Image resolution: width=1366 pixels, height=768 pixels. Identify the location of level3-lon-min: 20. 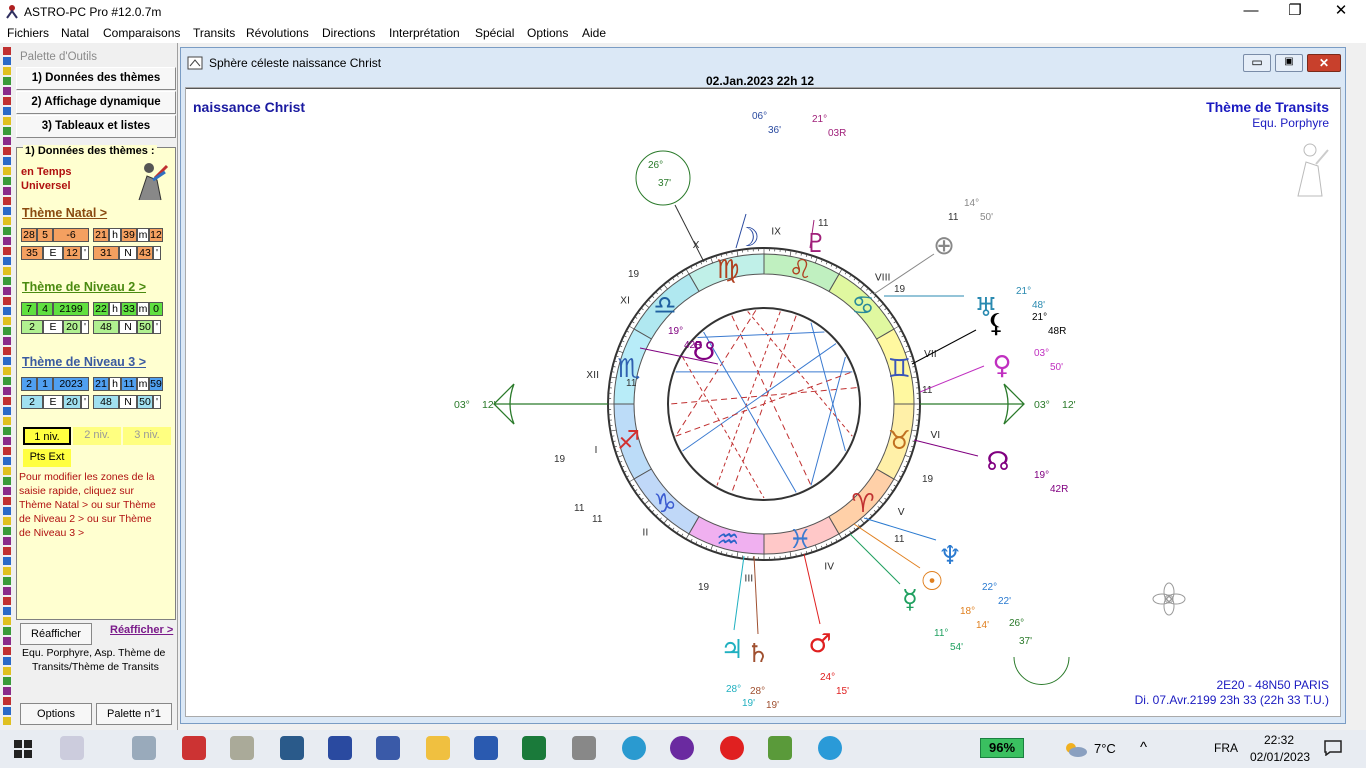
(72, 402).